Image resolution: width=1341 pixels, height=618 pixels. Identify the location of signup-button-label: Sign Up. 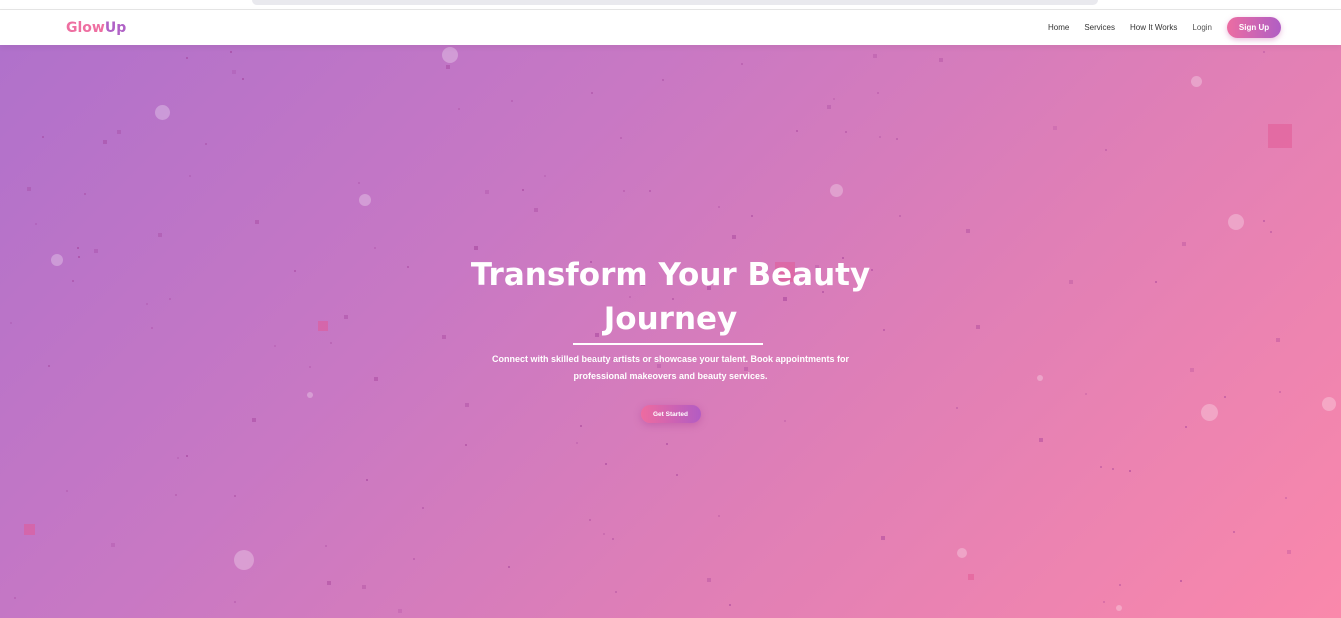
(1254, 27).